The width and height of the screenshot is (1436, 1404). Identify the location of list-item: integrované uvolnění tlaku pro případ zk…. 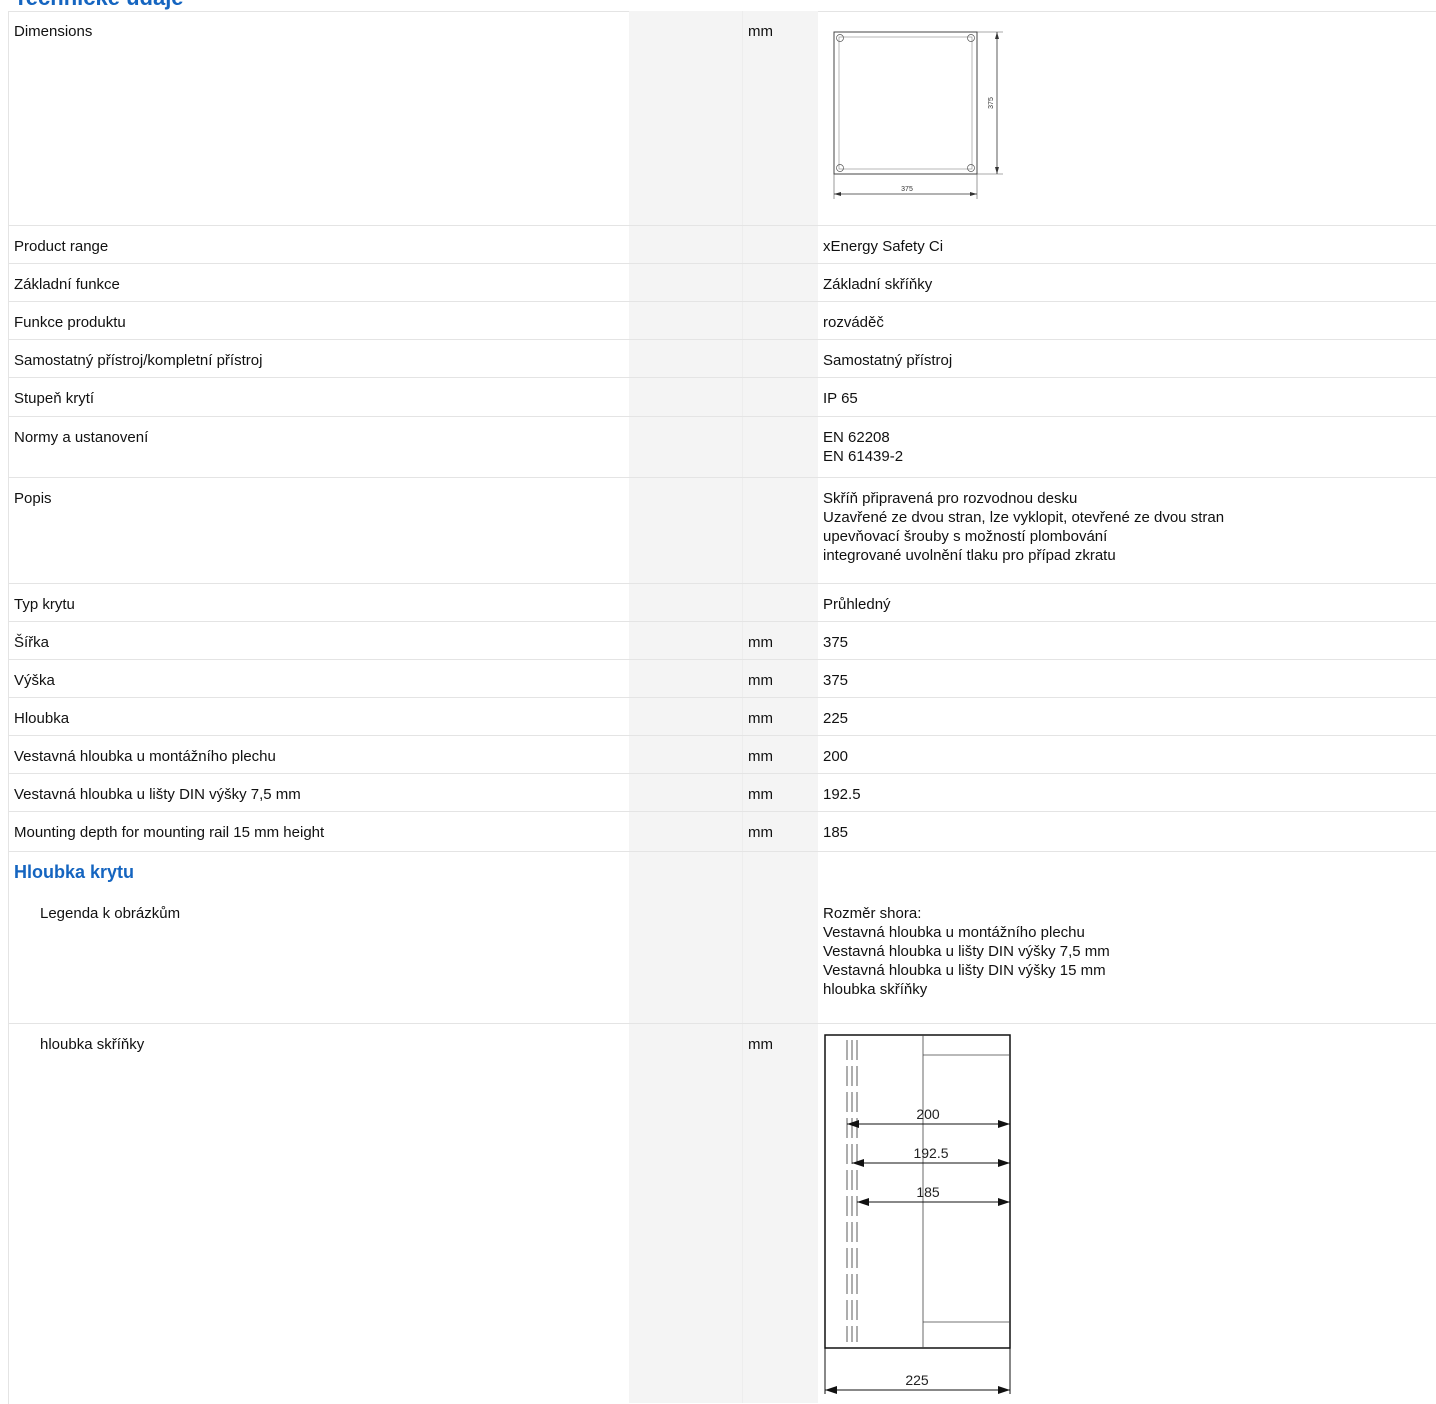
(969, 555).